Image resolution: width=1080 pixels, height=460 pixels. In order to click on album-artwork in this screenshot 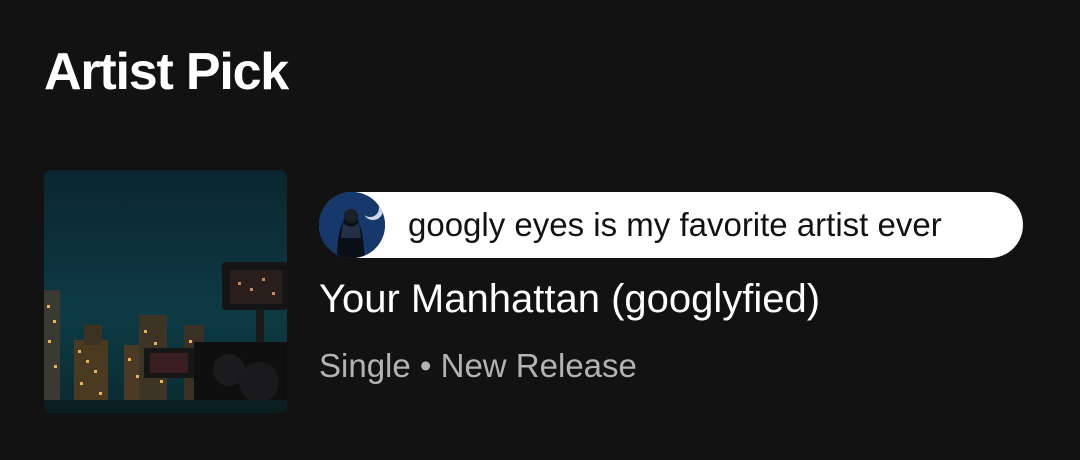, I will do `click(165, 291)`.